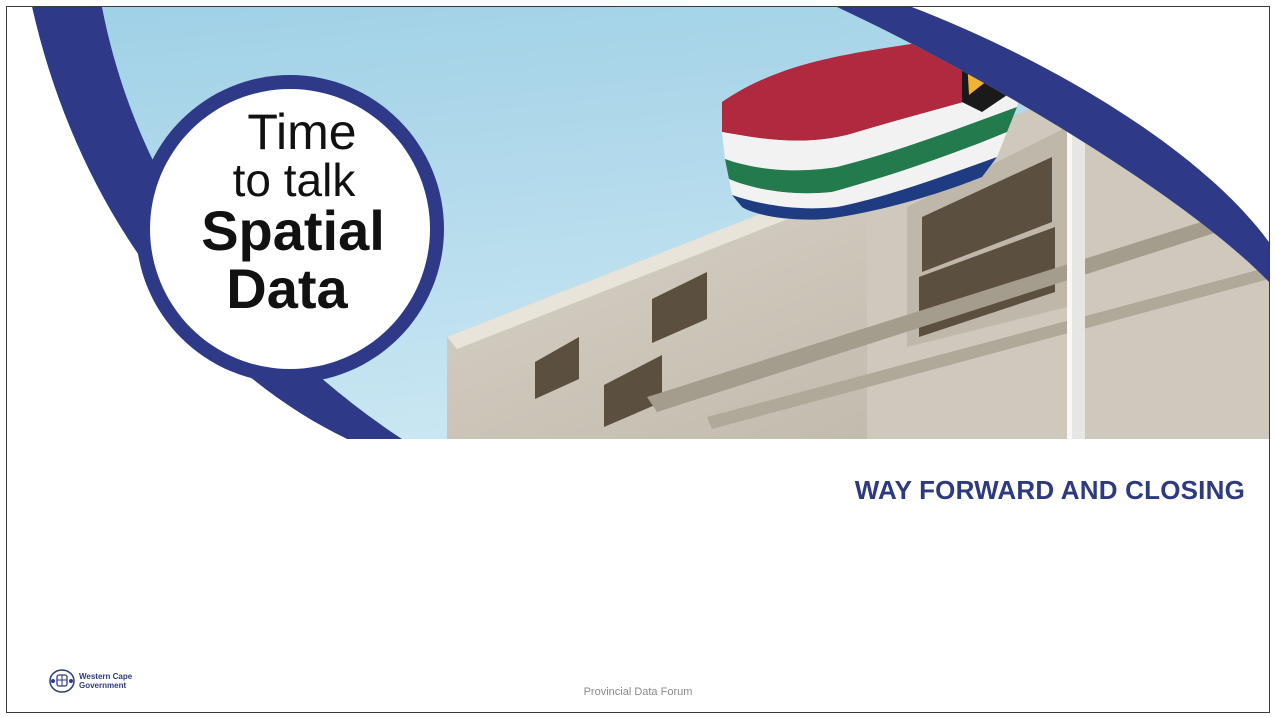  I want to click on badge-line-to-talk: to talk, so click(294, 180).